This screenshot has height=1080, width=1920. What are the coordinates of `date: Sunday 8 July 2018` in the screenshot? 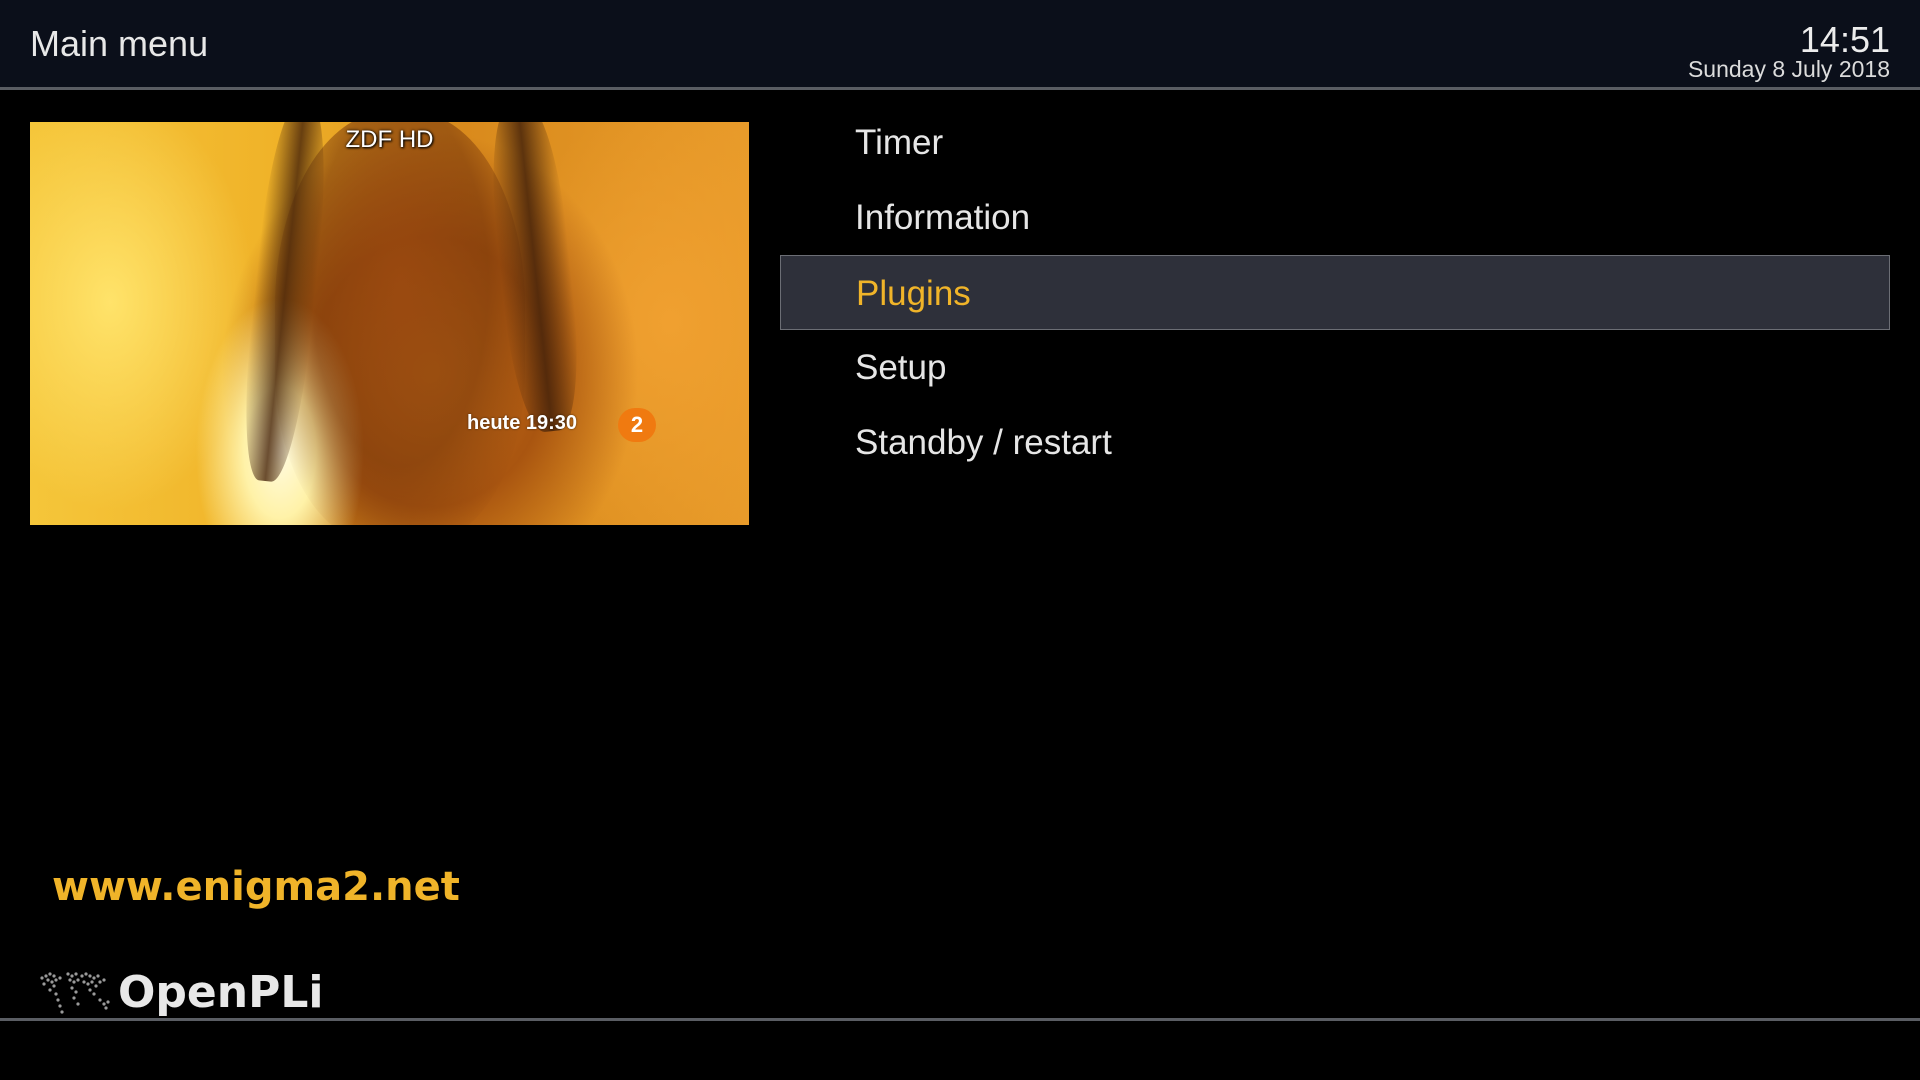 It's located at (1788, 69).